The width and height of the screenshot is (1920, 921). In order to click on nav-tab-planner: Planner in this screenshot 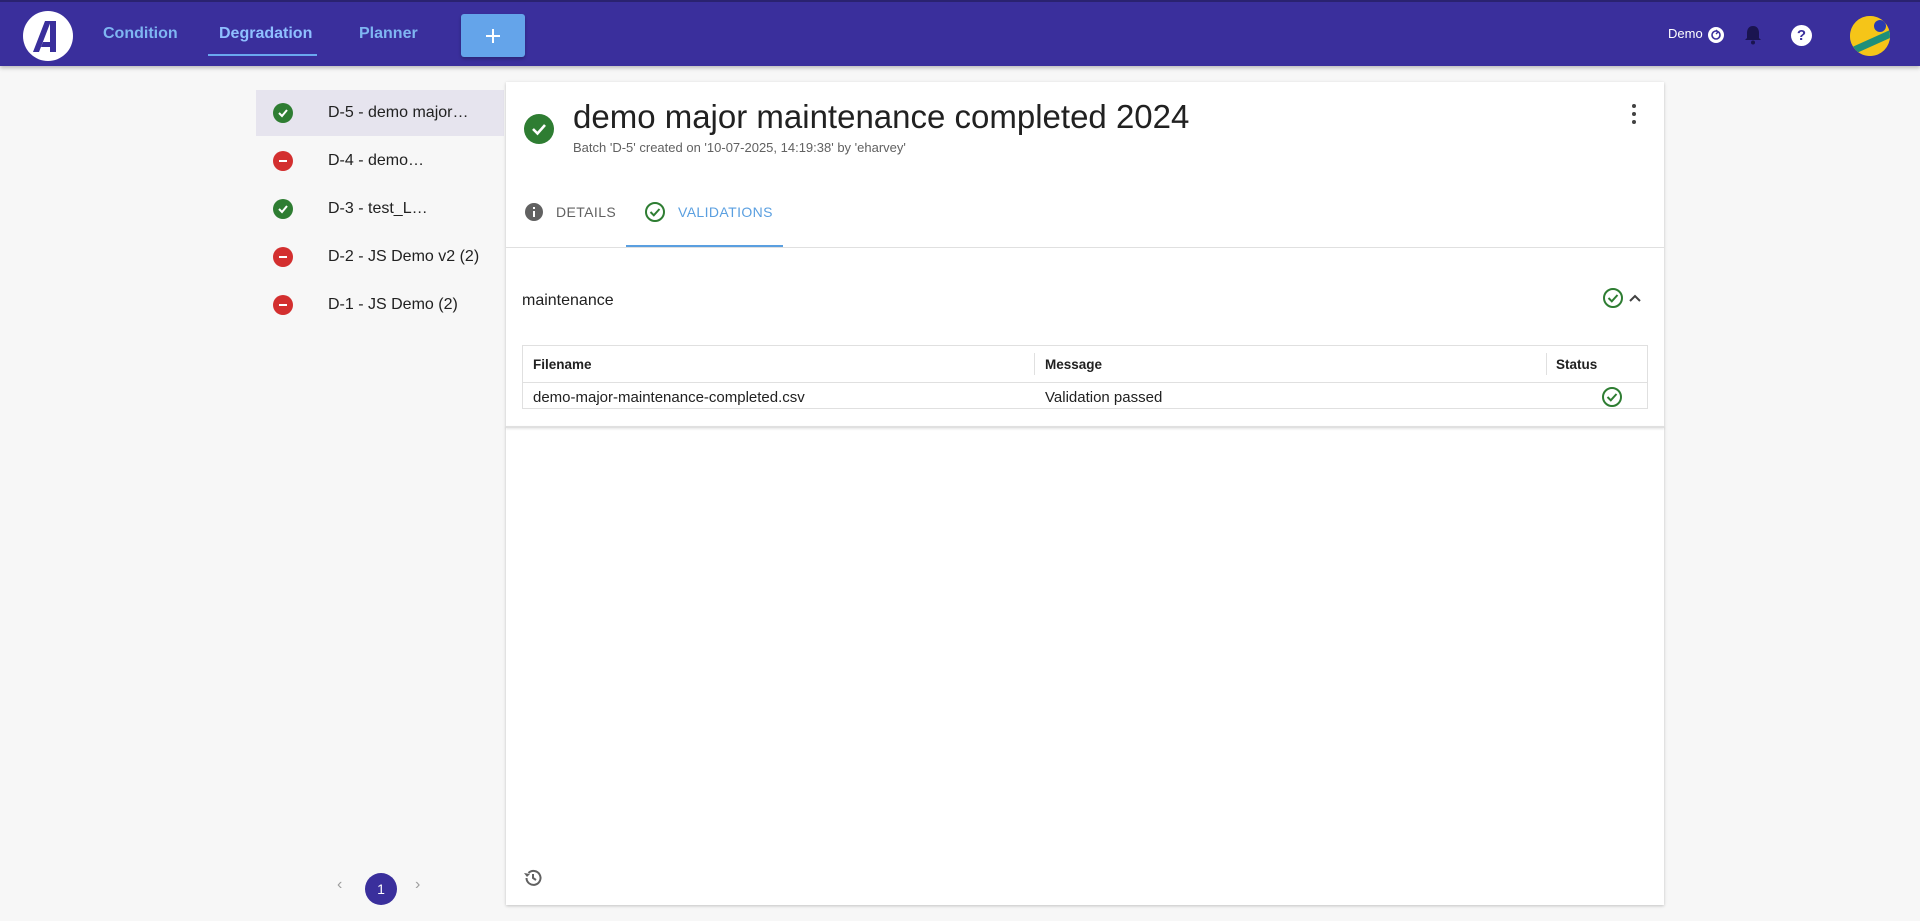, I will do `click(388, 34)`.